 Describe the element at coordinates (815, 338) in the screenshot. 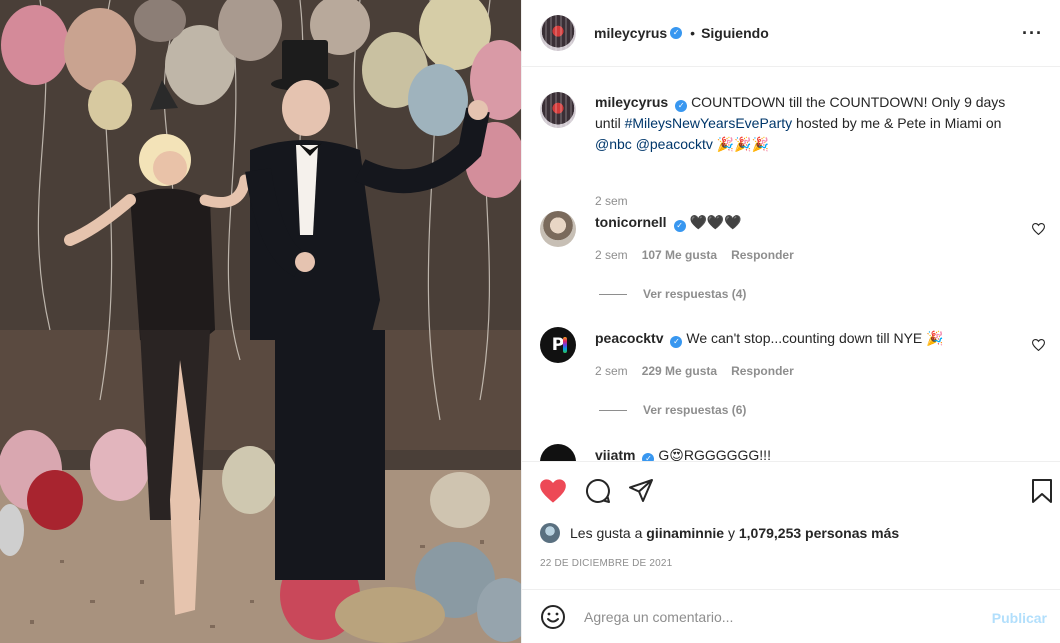

I see `comment-text: We can't stop...counting down till NYE 🎉` at that location.